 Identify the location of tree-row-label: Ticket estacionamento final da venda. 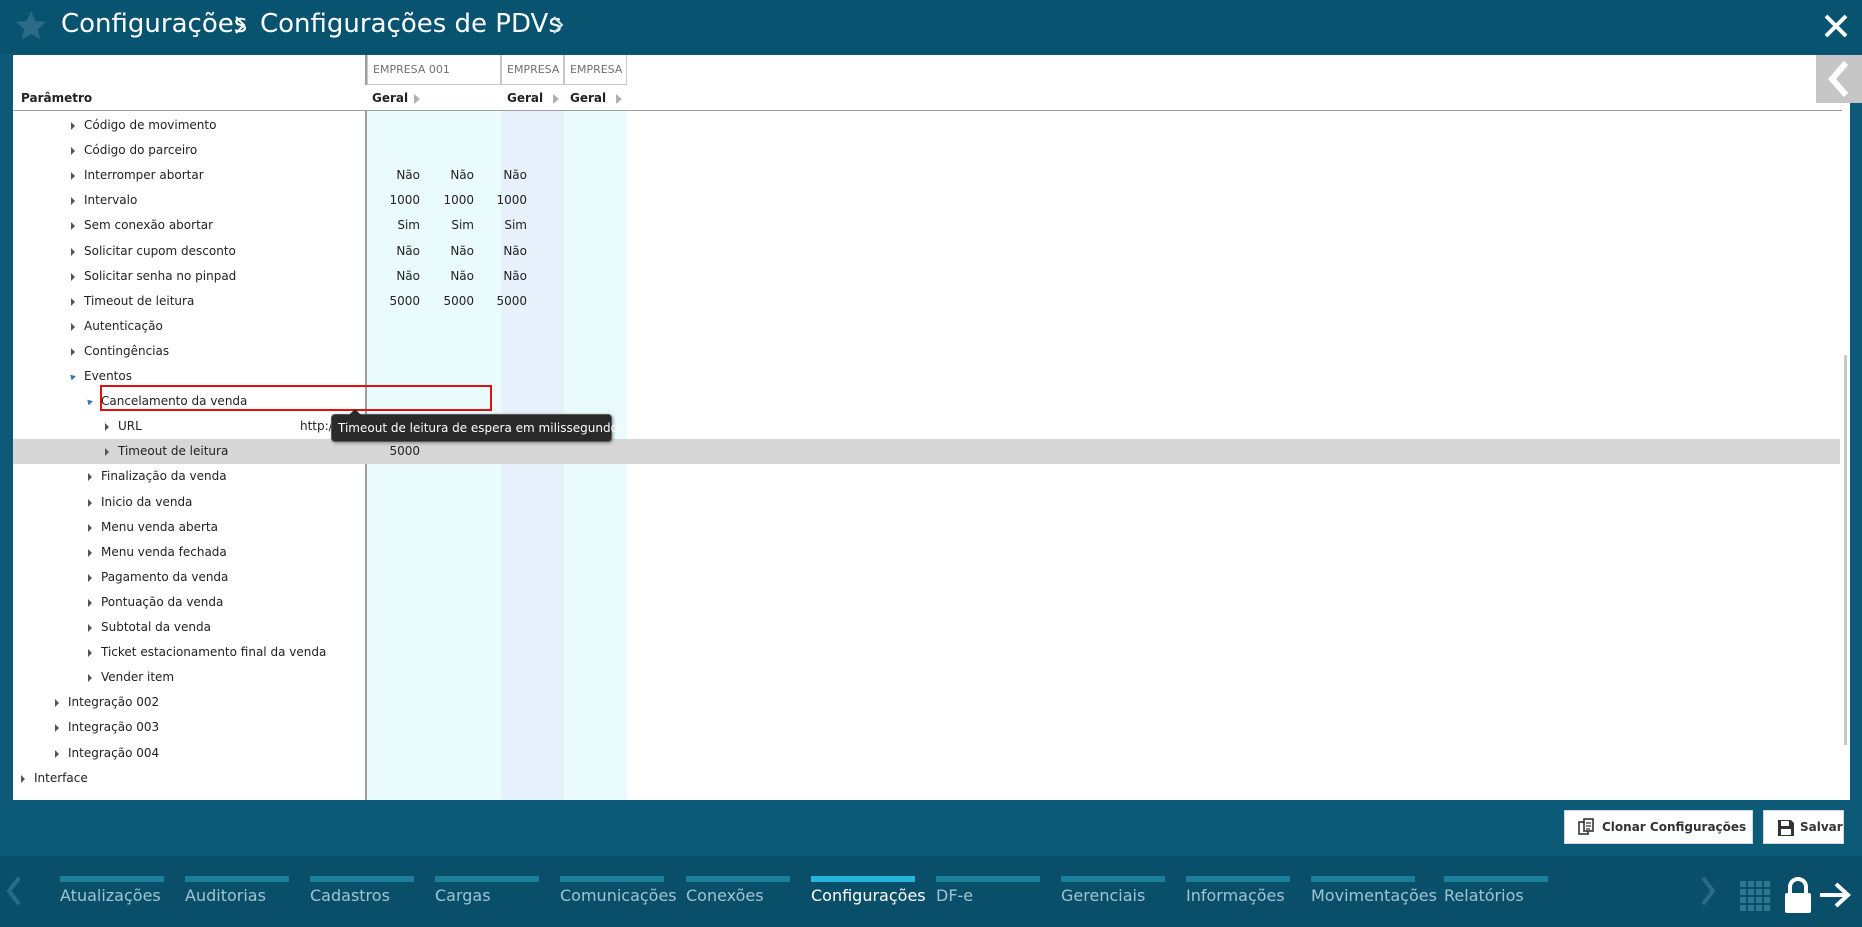
(214, 652).